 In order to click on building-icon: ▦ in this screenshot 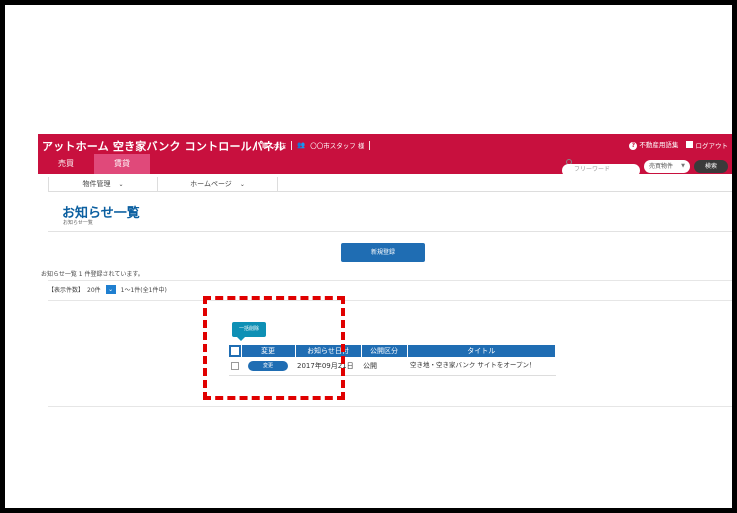, I will do `click(265, 145)`.